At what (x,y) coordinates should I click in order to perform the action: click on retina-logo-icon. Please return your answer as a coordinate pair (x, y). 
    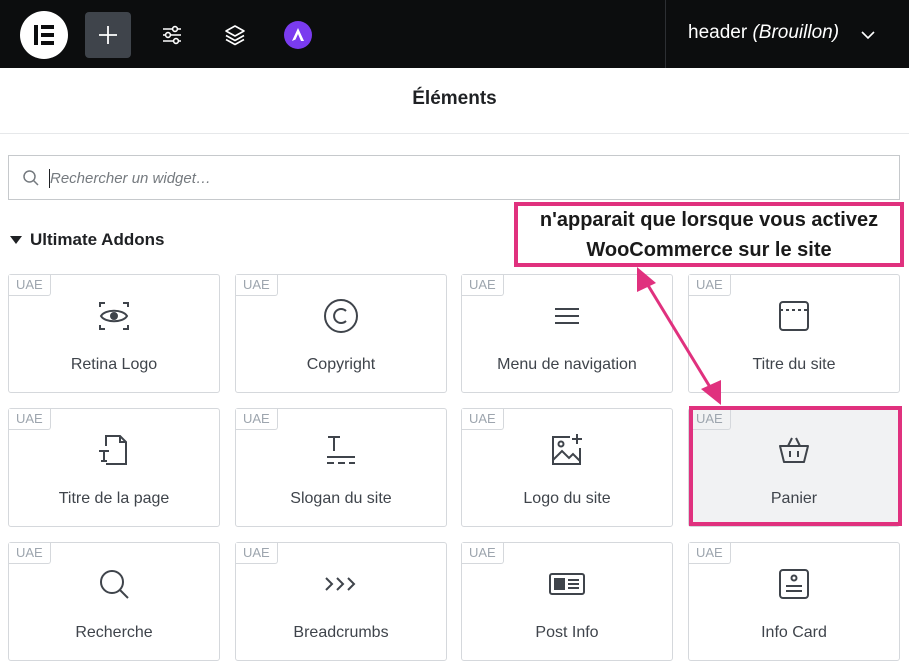
    Looking at the image, I should click on (114, 316).